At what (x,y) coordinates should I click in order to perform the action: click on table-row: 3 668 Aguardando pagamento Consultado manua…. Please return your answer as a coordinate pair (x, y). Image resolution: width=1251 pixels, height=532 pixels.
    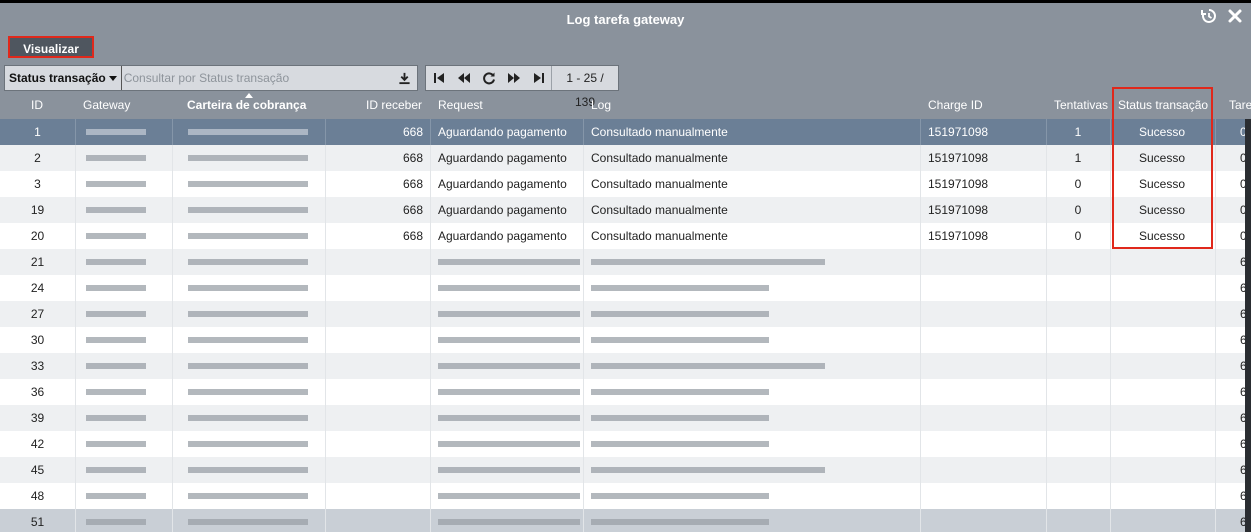
    Looking at the image, I should click on (625, 184).